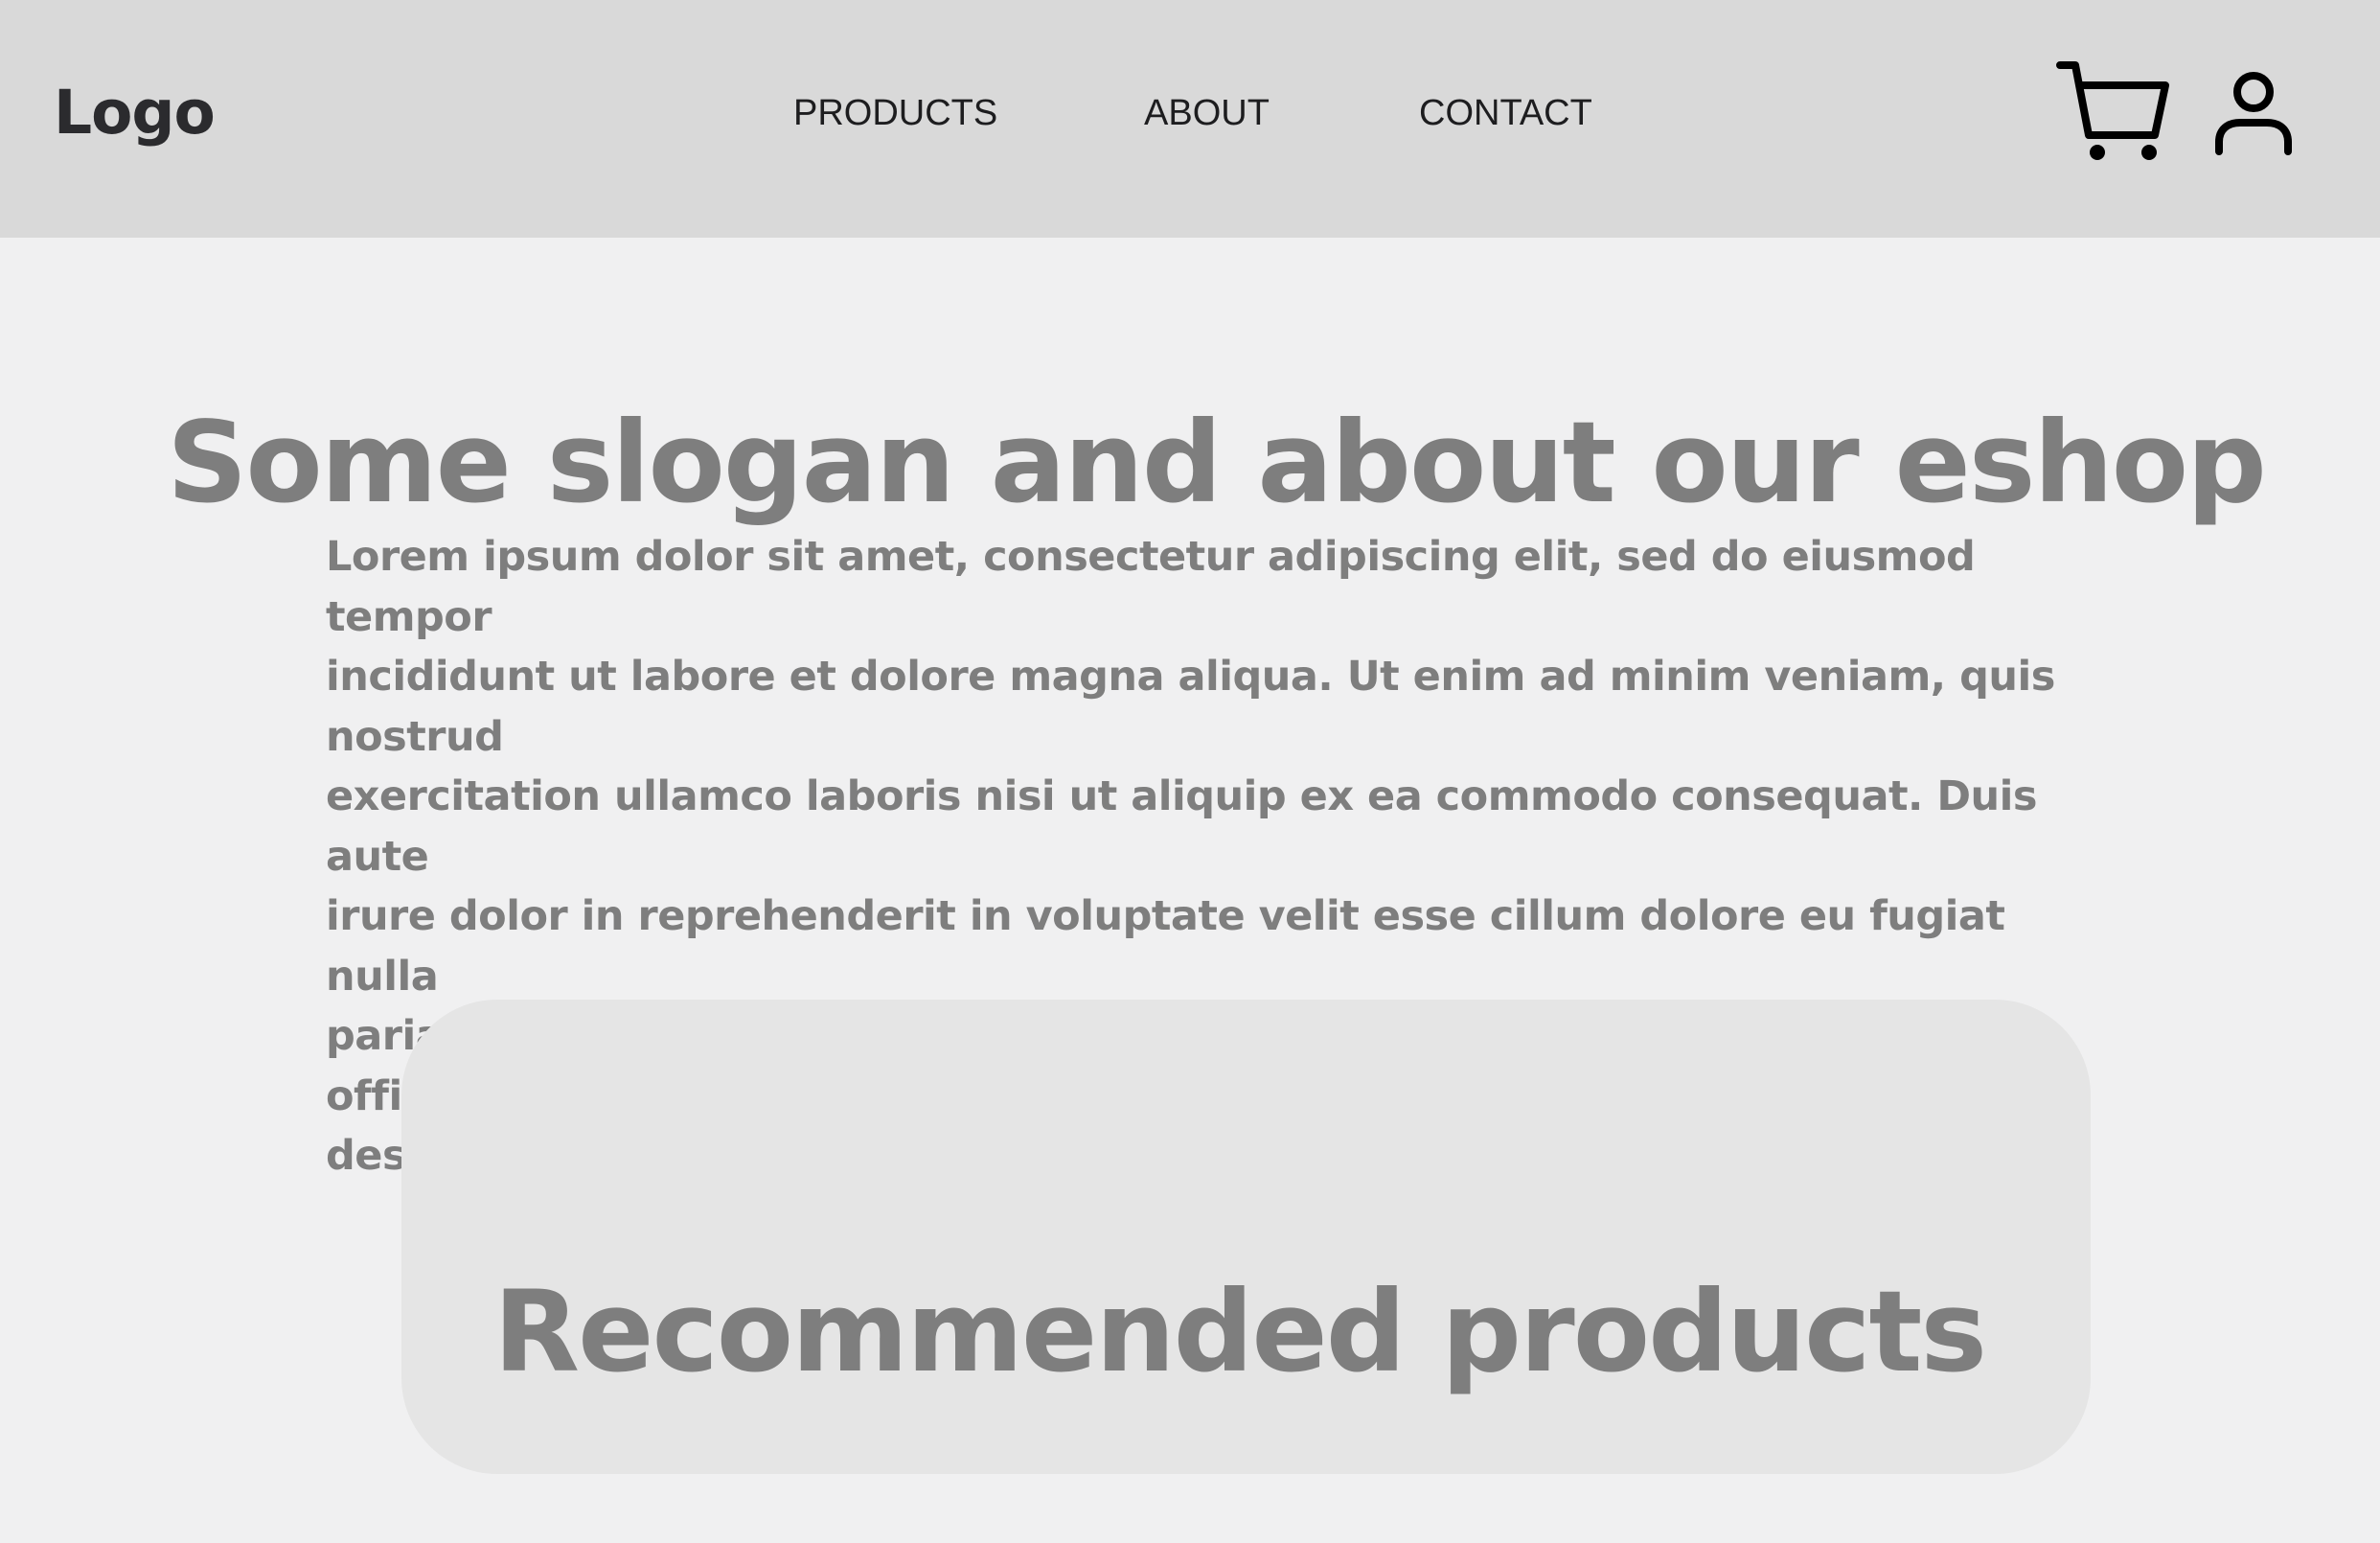 The height and width of the screenshot is (1543, 2380). Describe the element at coordinates (135, 113) in the screenshot. I see `logo: Logo` at that location.